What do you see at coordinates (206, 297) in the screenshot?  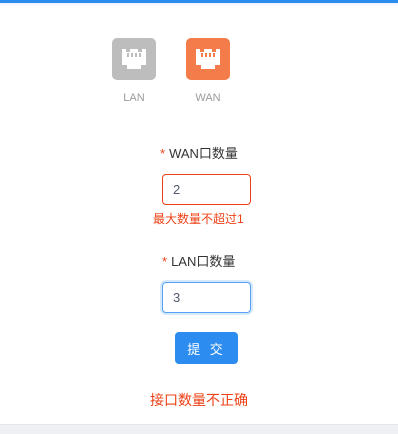 I see `lan-count-input` at bounding box center [206, 297].